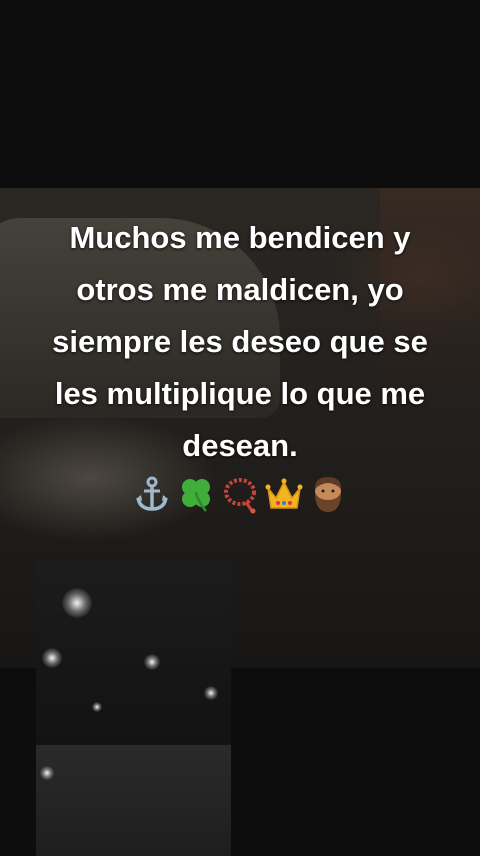  What do you see at coordinates (240, 445) in the screenshot?
I see `caption-line: desean.` at bounding box center [240, 445].